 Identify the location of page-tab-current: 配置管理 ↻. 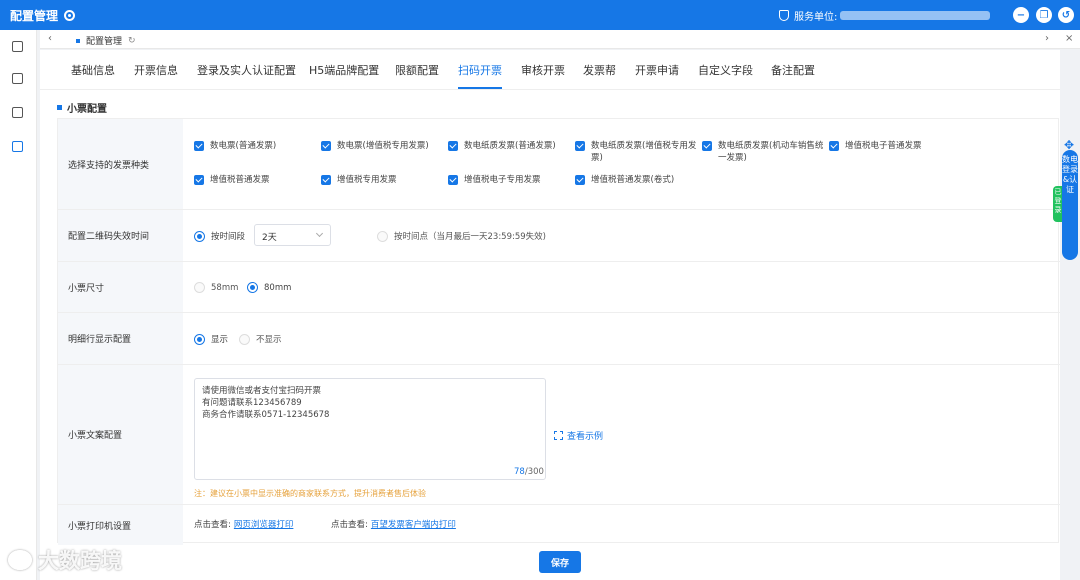
(106, 40).